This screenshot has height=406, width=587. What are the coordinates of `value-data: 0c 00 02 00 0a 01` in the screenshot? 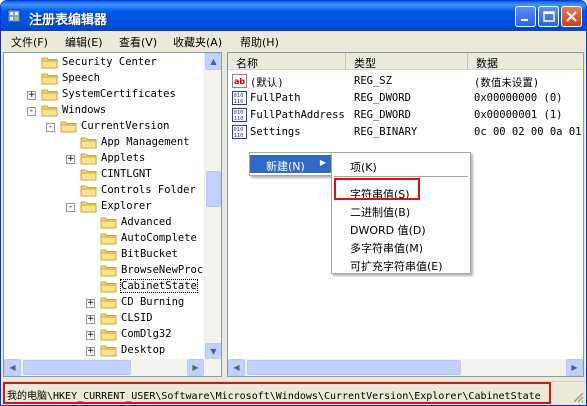 It's located at (528, 132).